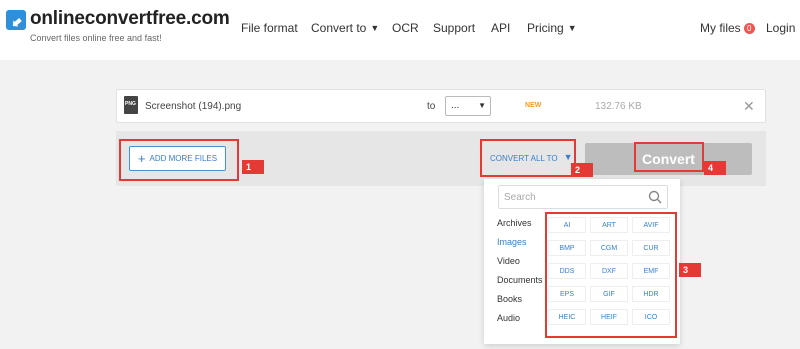 This screenshot has width=800, height=349. Describe the element at coordinates (514, 223) in the screenshot. I see `category-archives: Archives` at that location.